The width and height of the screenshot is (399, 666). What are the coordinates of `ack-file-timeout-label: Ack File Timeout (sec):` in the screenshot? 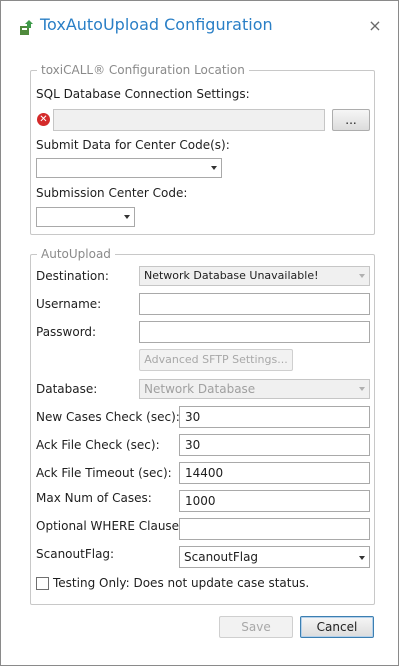 It's located at (104, 473).